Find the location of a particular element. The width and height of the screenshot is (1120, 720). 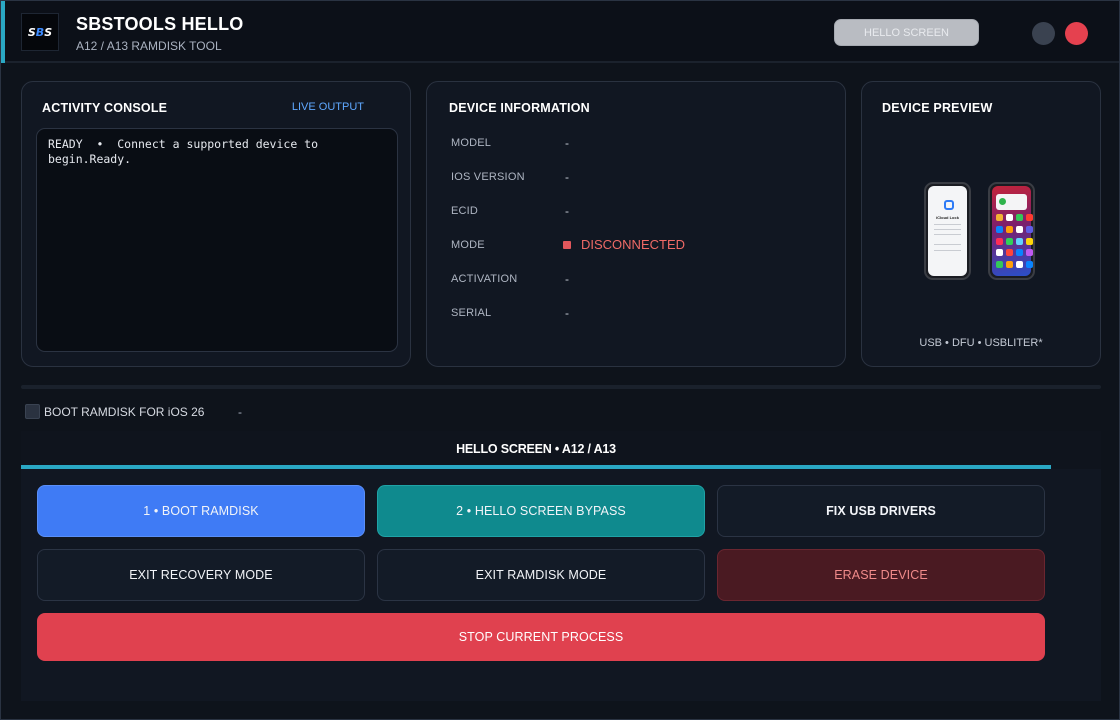

info-label: MODE is located at coordinates (468, 245).